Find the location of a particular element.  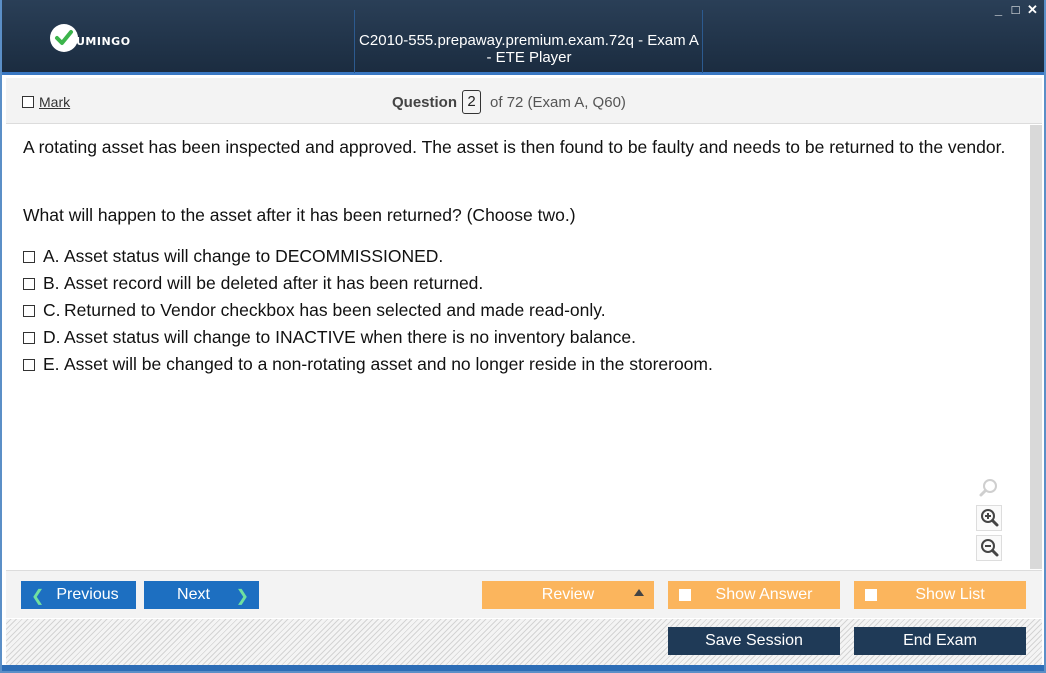

show-answer-button: Show Answer is located at coordinates (754, 595).